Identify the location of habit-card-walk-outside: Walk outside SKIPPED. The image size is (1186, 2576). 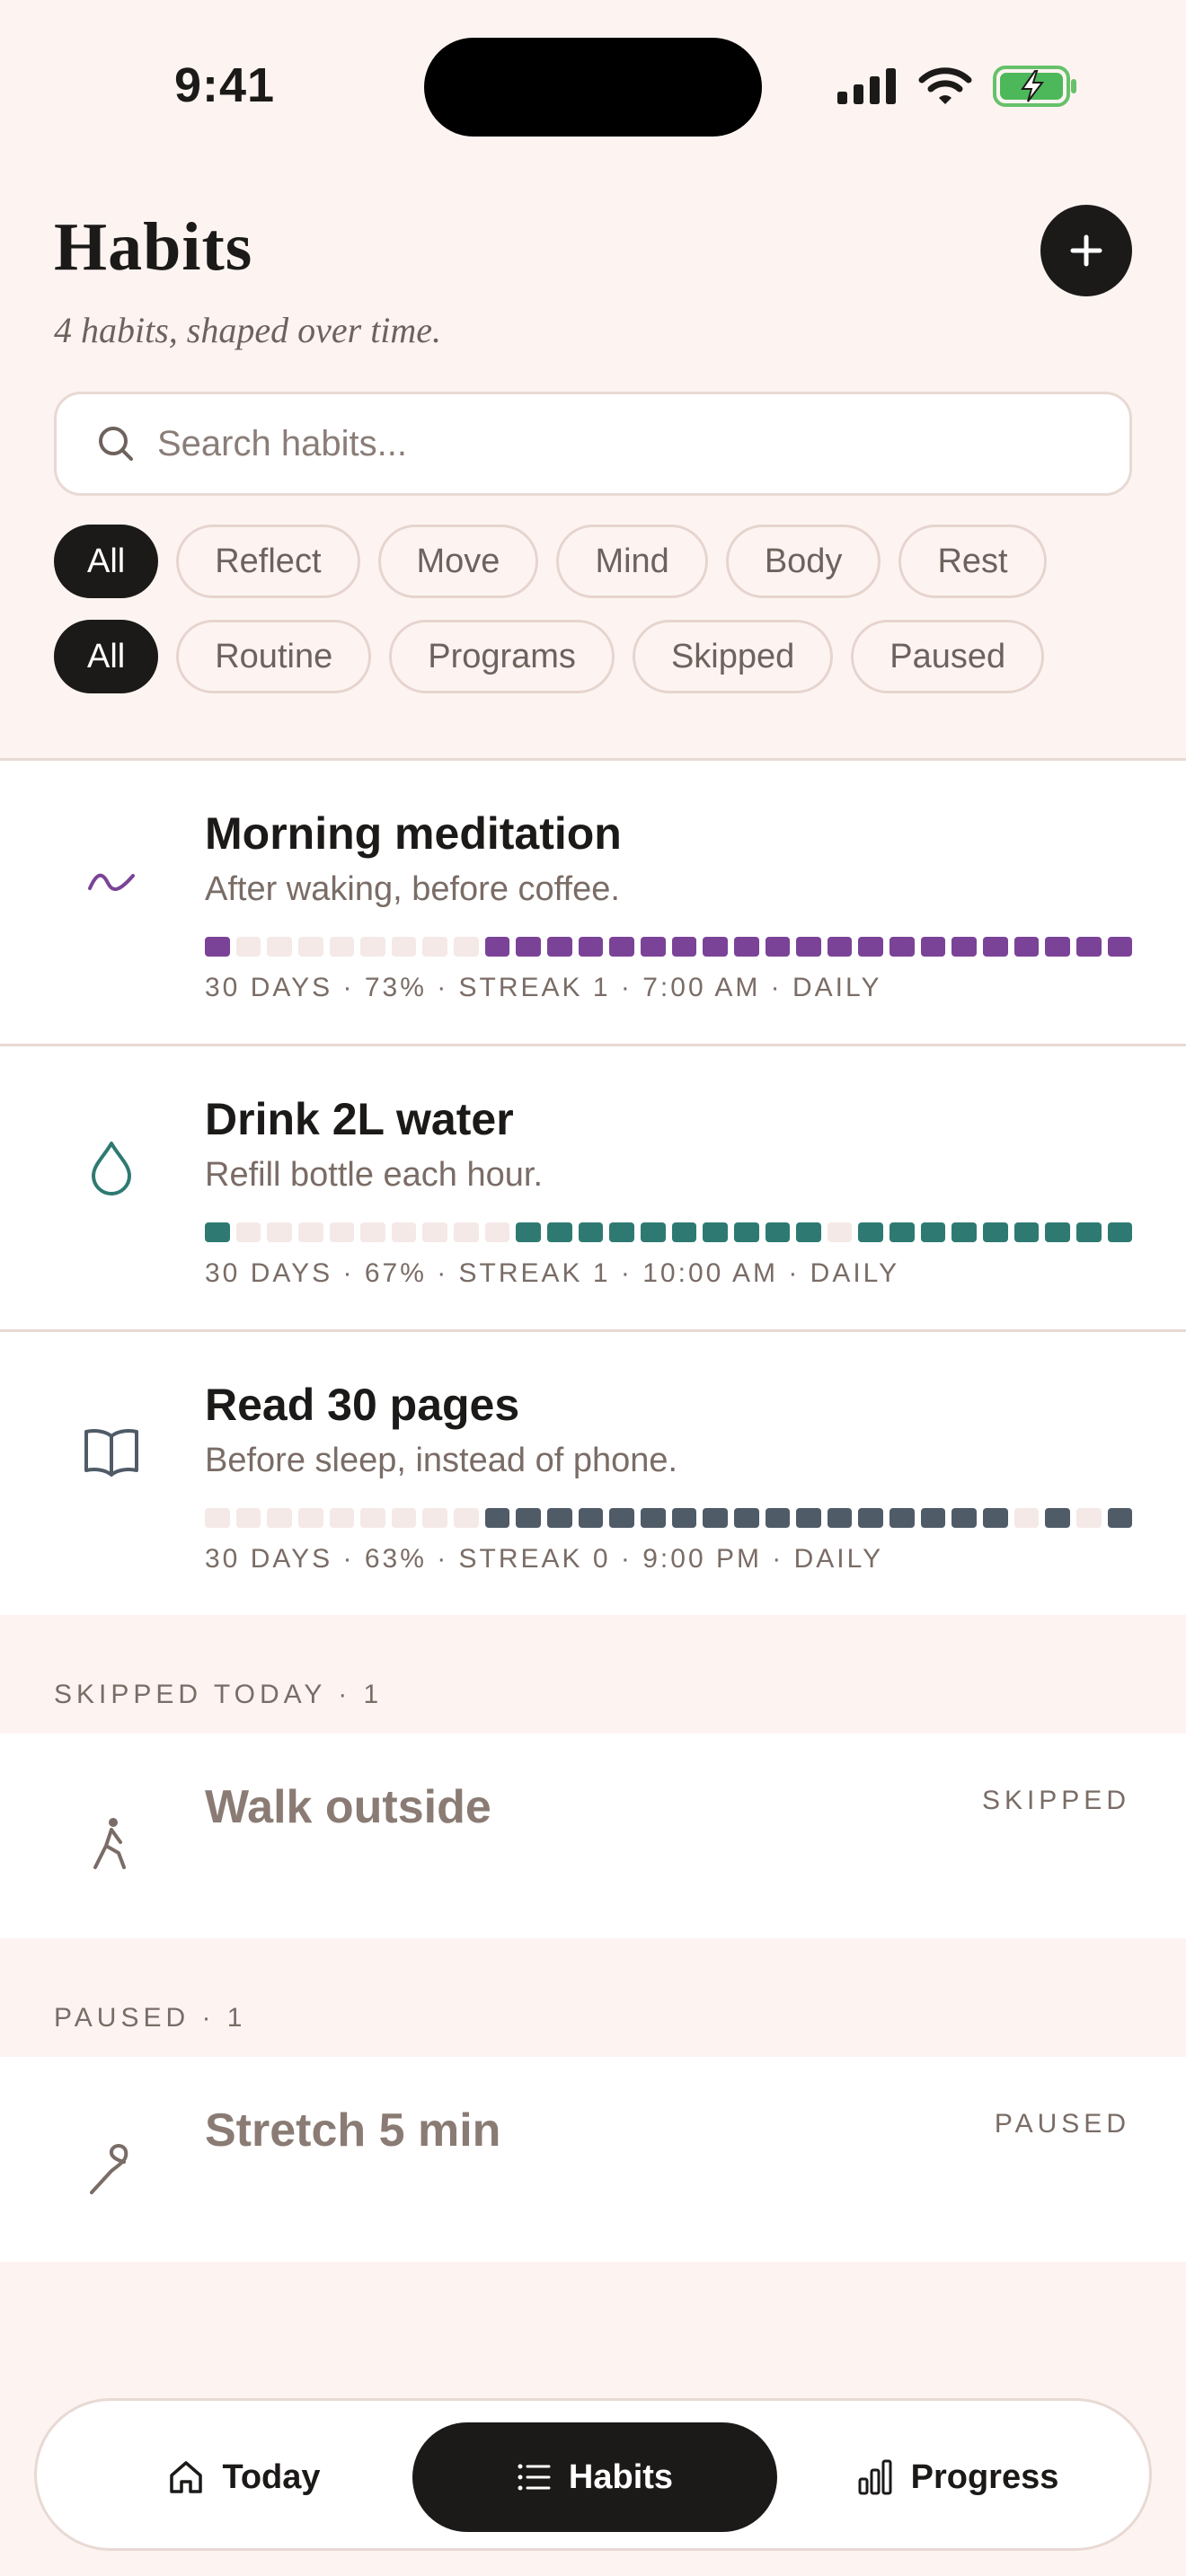
(593, 1836).